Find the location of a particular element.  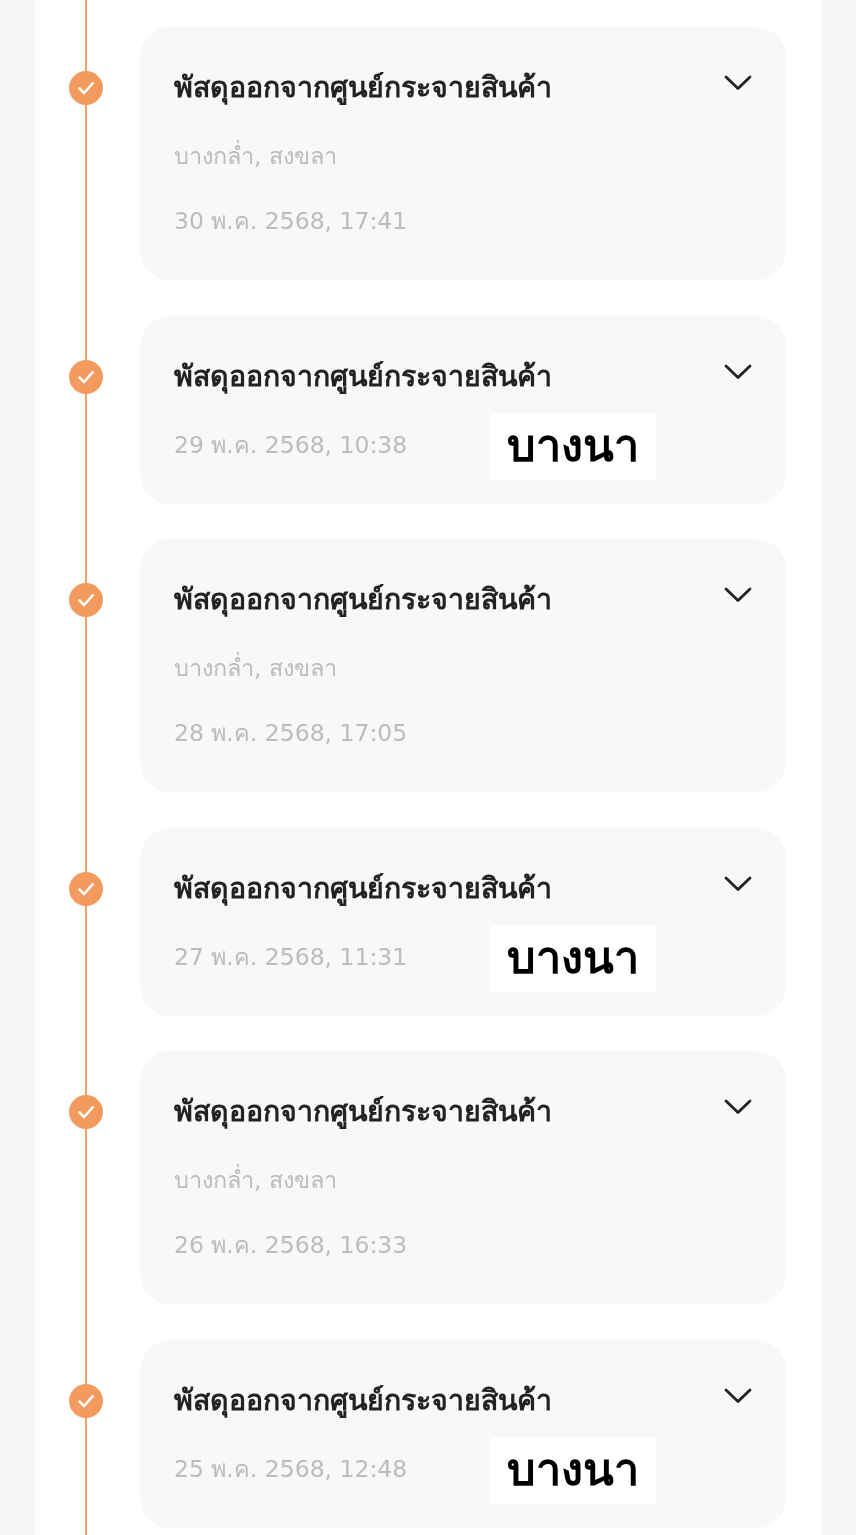

event-card: พัสดุออกจากศูนย์กระจายสินค้า 25 พ.ค. 2568, 12:48 บางนา is located at coordinates (463, 1433).